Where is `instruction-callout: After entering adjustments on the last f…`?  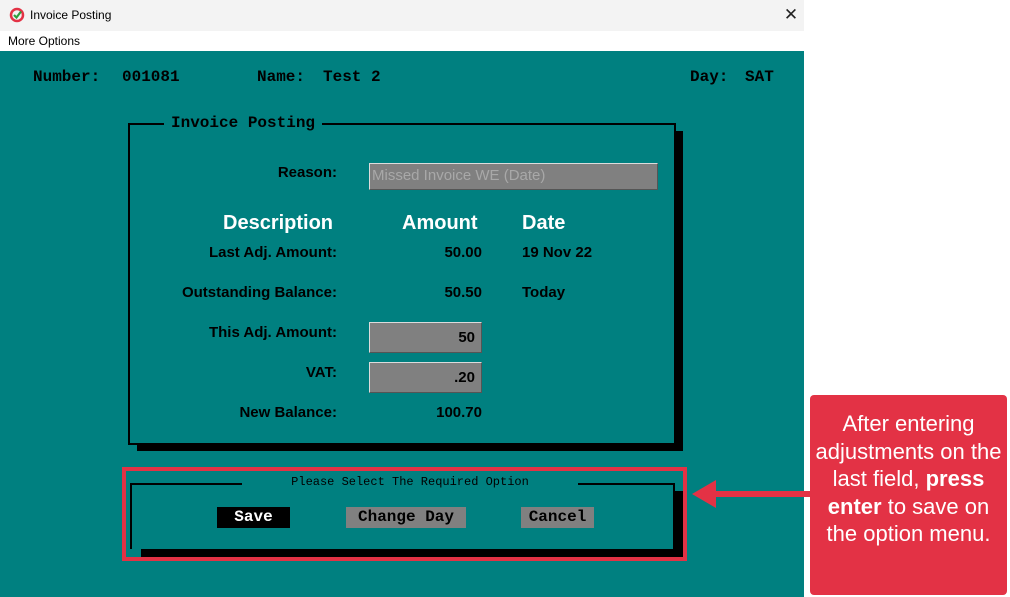
instruction-callout: After entering adjustments on the last f… is located at coordinates (908, 495).